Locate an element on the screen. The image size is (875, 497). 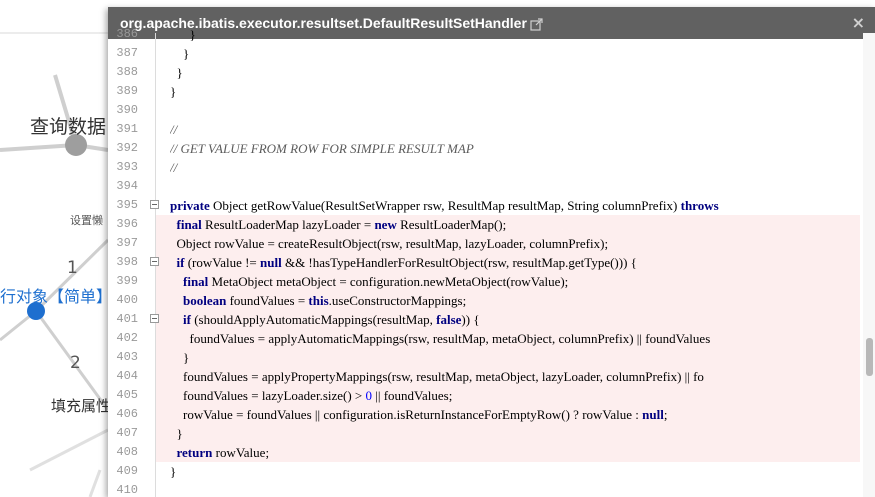
code-line: 387 } is located at coordinates (491, 53).